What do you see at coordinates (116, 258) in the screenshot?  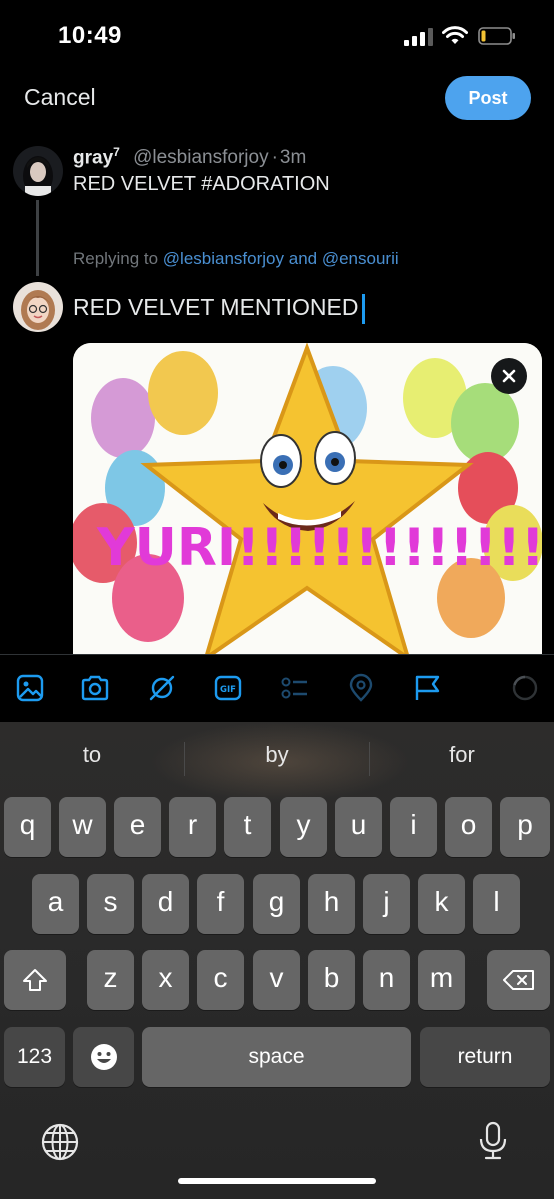 I see `replying-prefix: Replying to` at bounding box center [116, 258].